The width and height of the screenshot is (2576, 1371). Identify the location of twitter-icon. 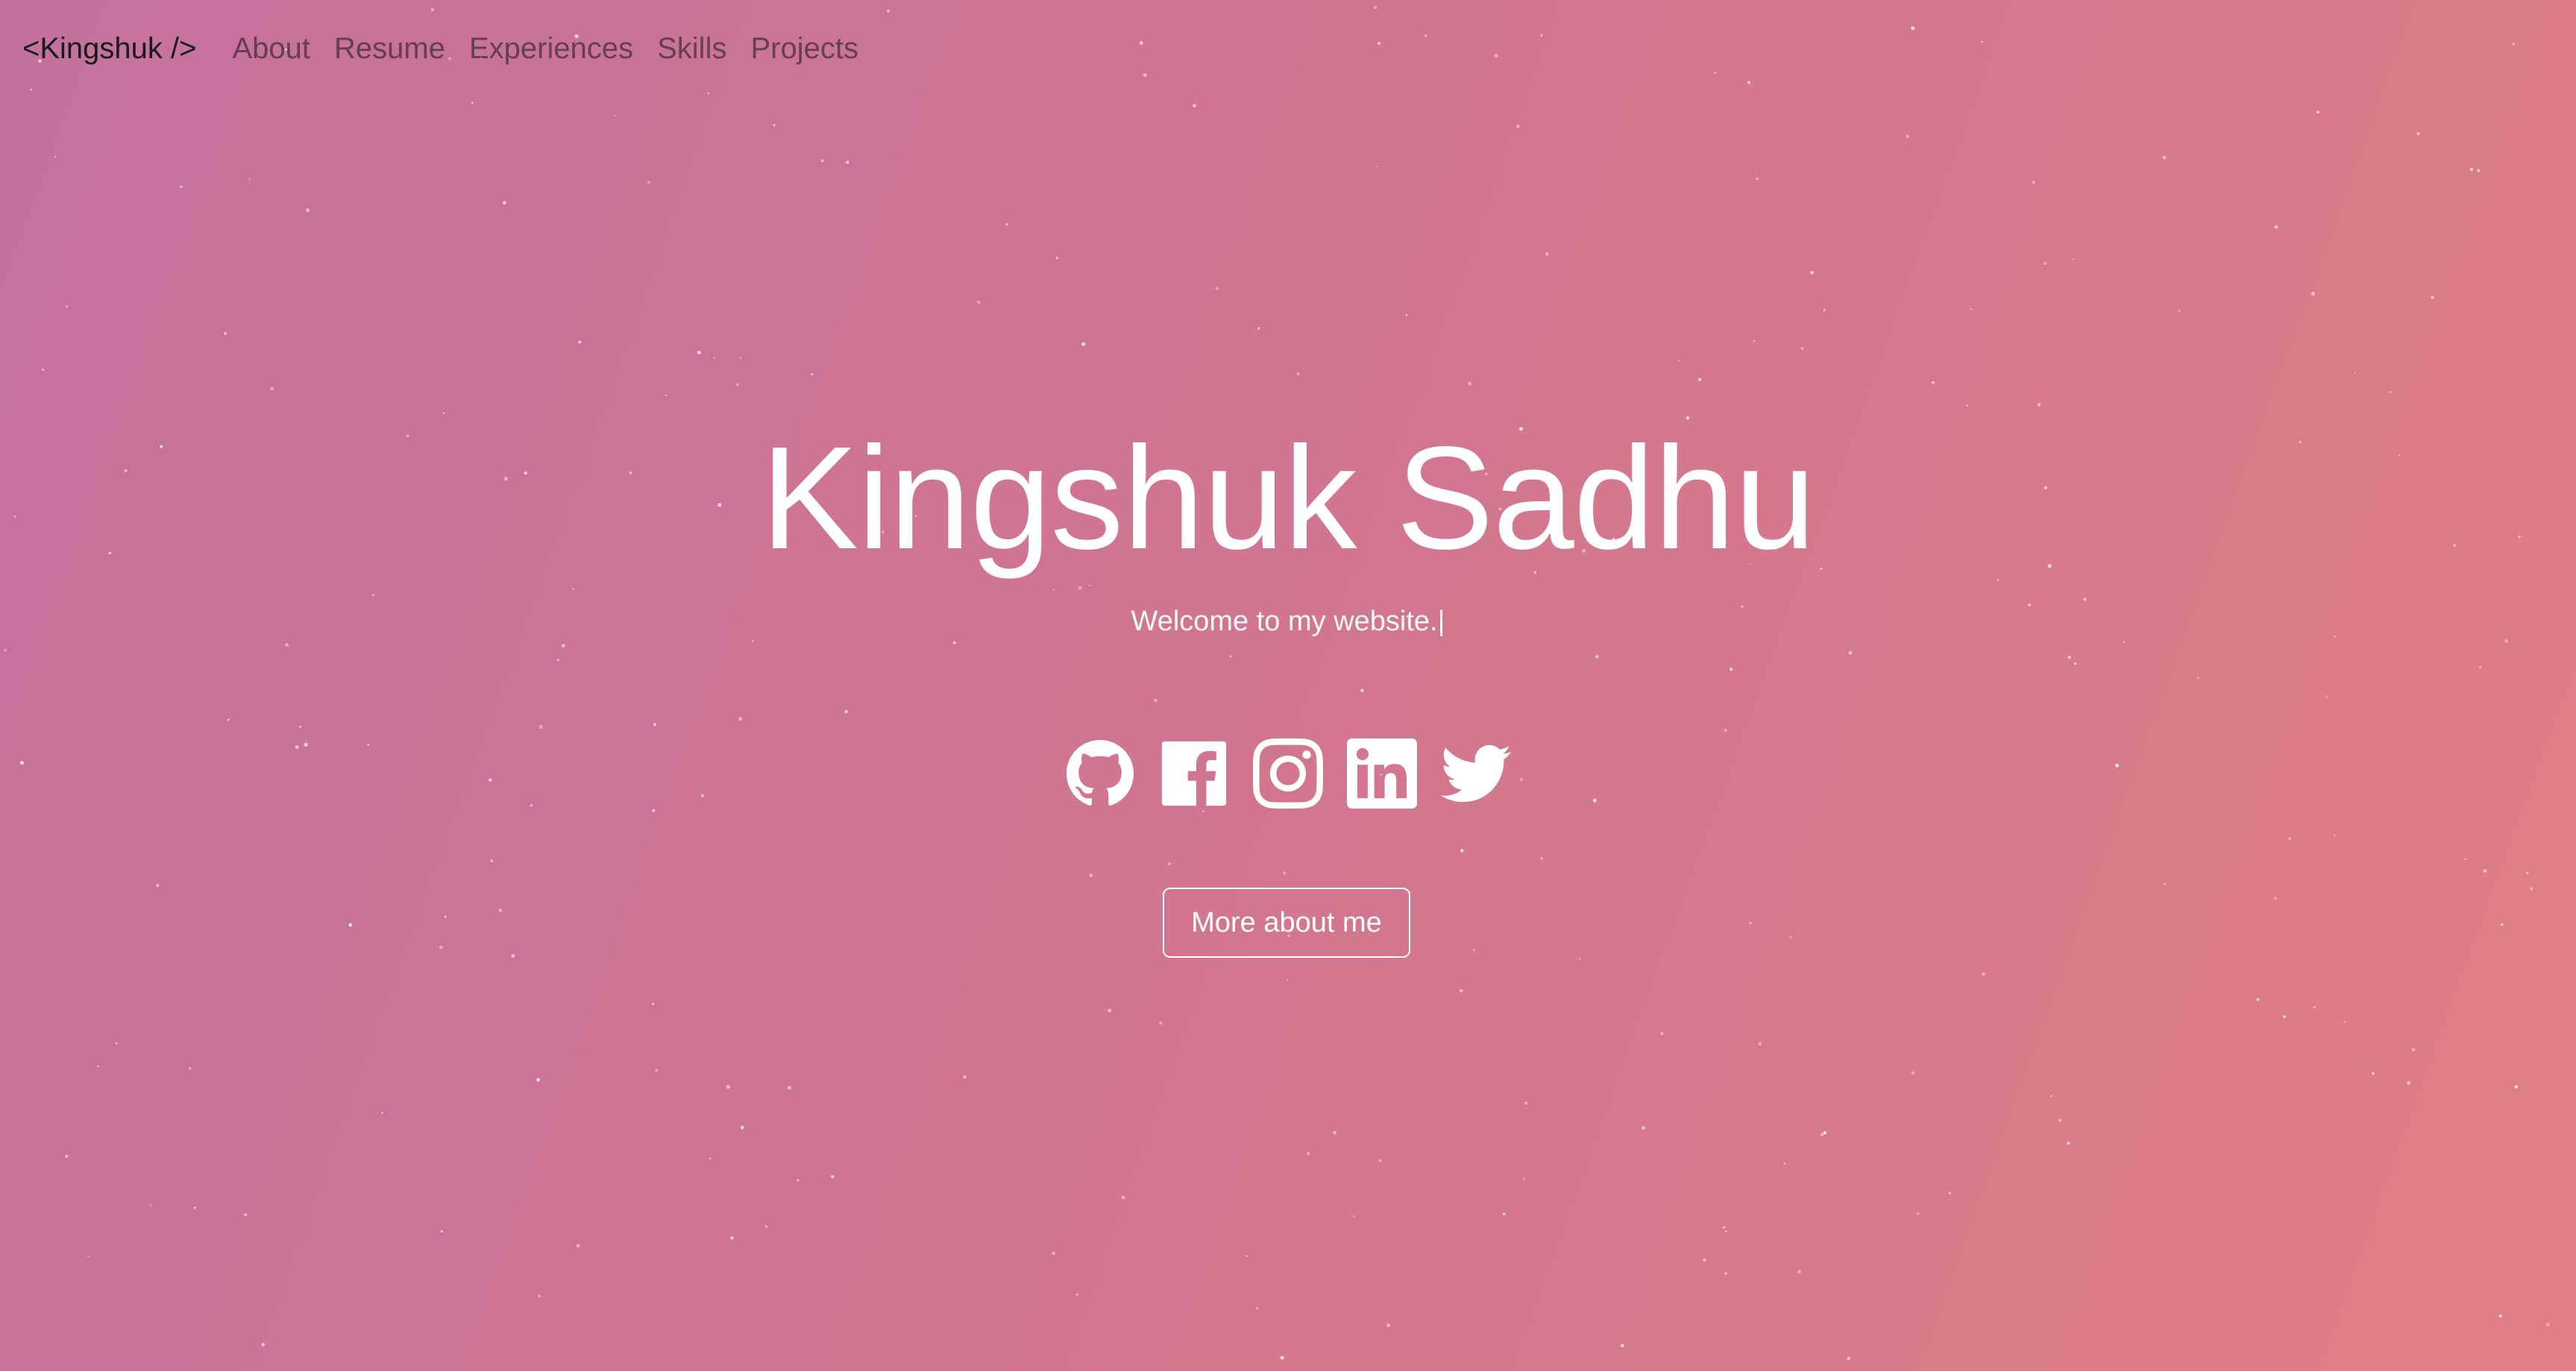
(1476, 773).